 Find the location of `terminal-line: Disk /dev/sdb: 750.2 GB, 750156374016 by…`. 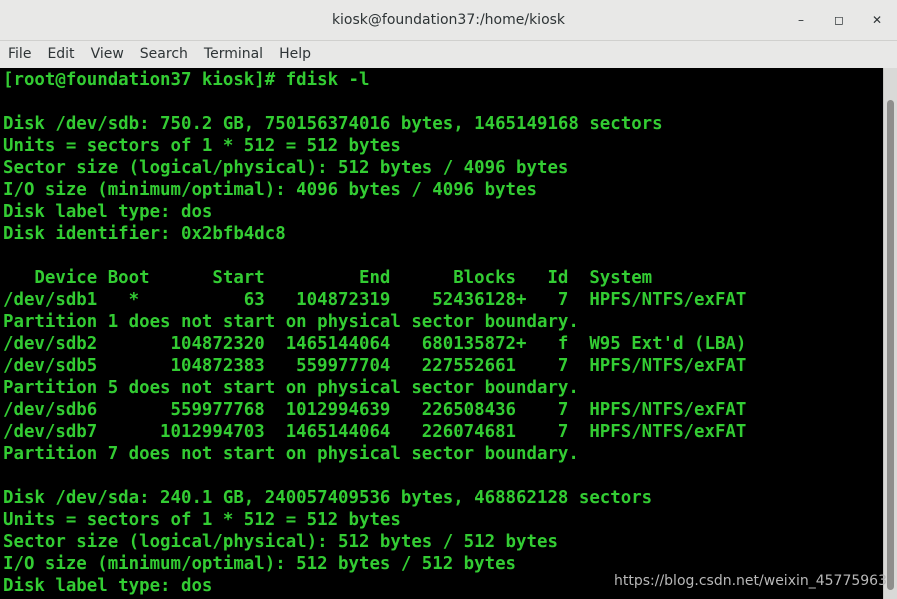

terminal-line: Disk /dev/sdb: 750.2 GB, 750156374016 by… is located at coordinates (333, 124).